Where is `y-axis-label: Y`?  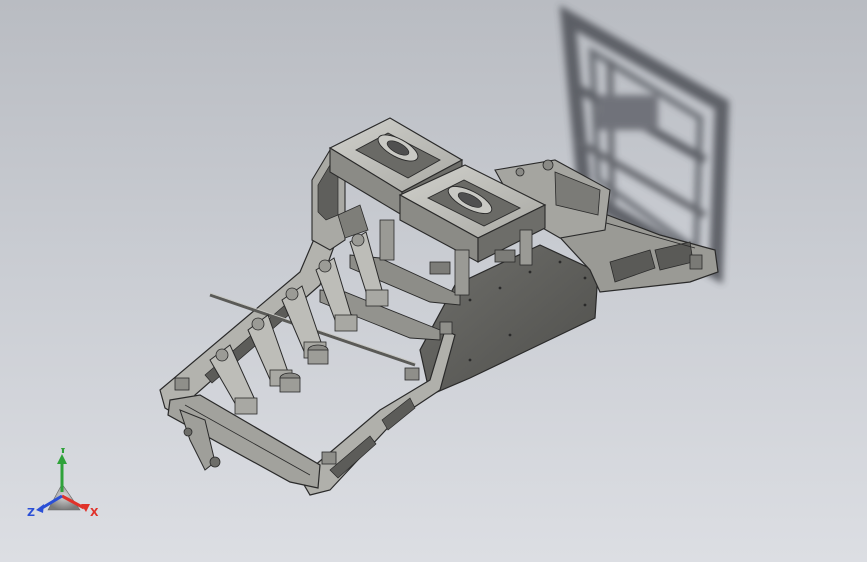
y-axis-label: Y is located at coordinates (63, 452).